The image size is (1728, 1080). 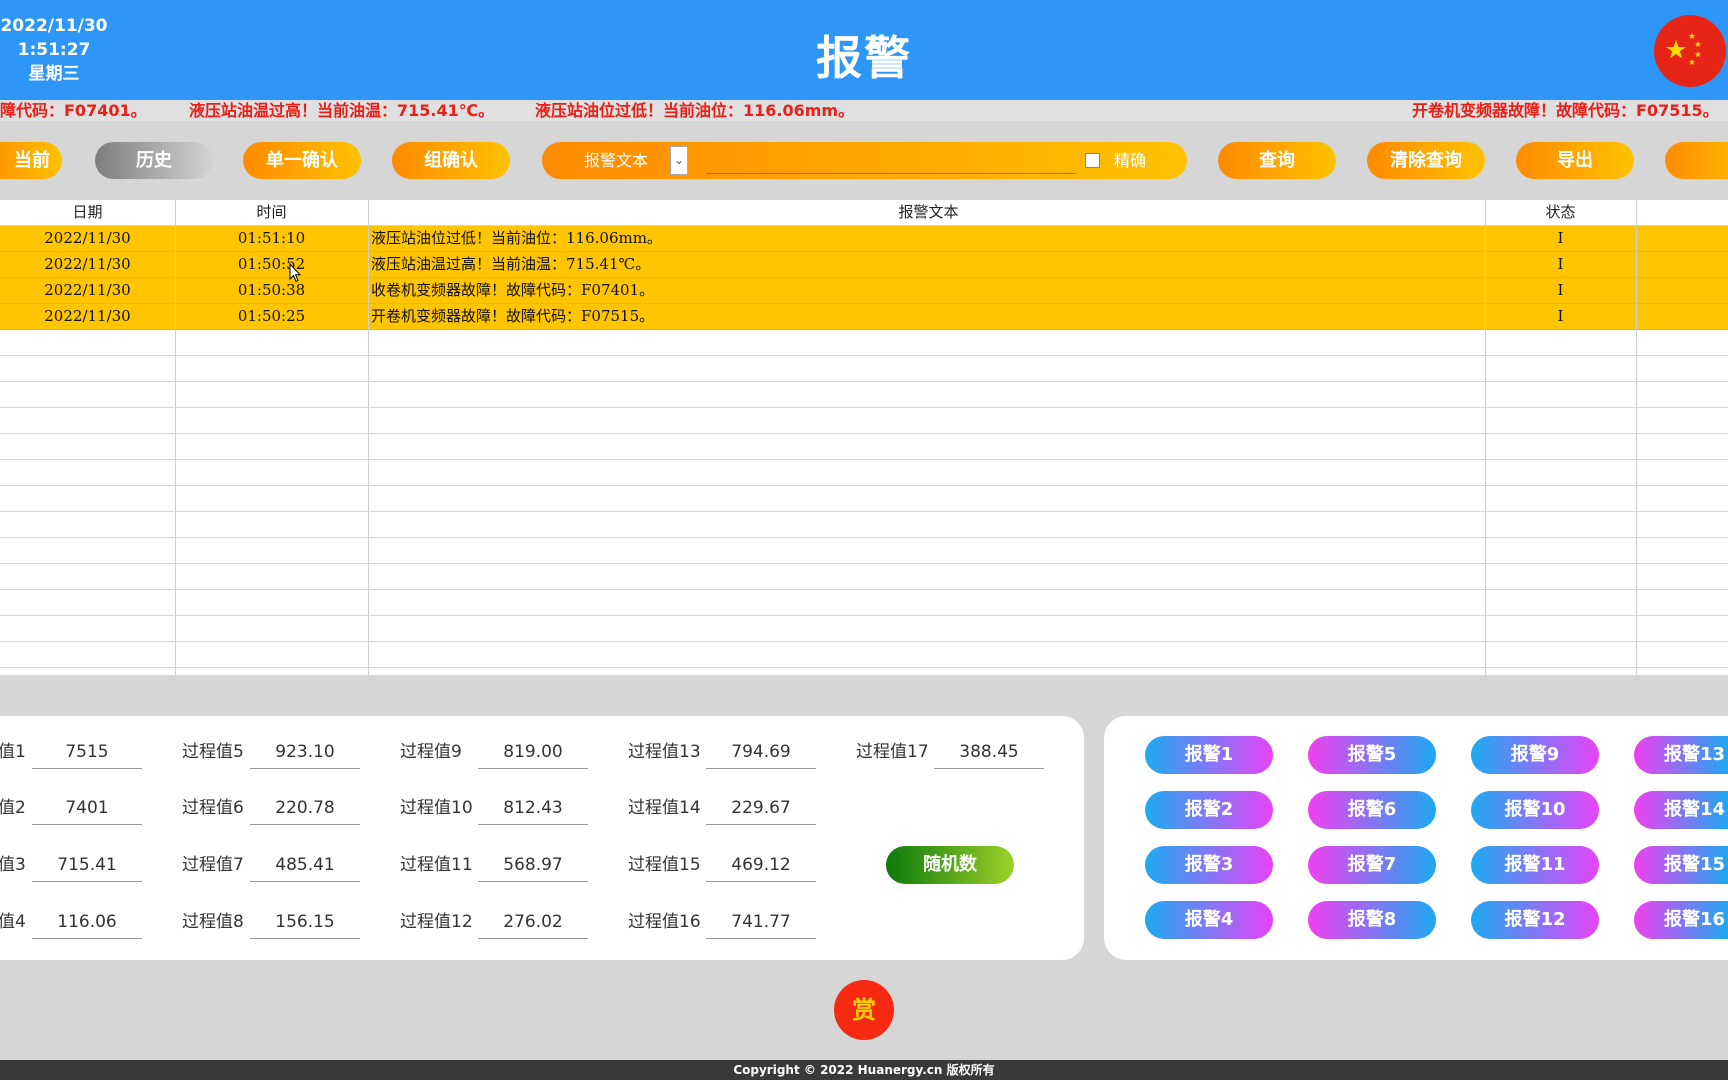 What do you see at coordinates (1696, 160) in the screenshot?
I see `extra-button: 4` at bounding box center [1696, 160].